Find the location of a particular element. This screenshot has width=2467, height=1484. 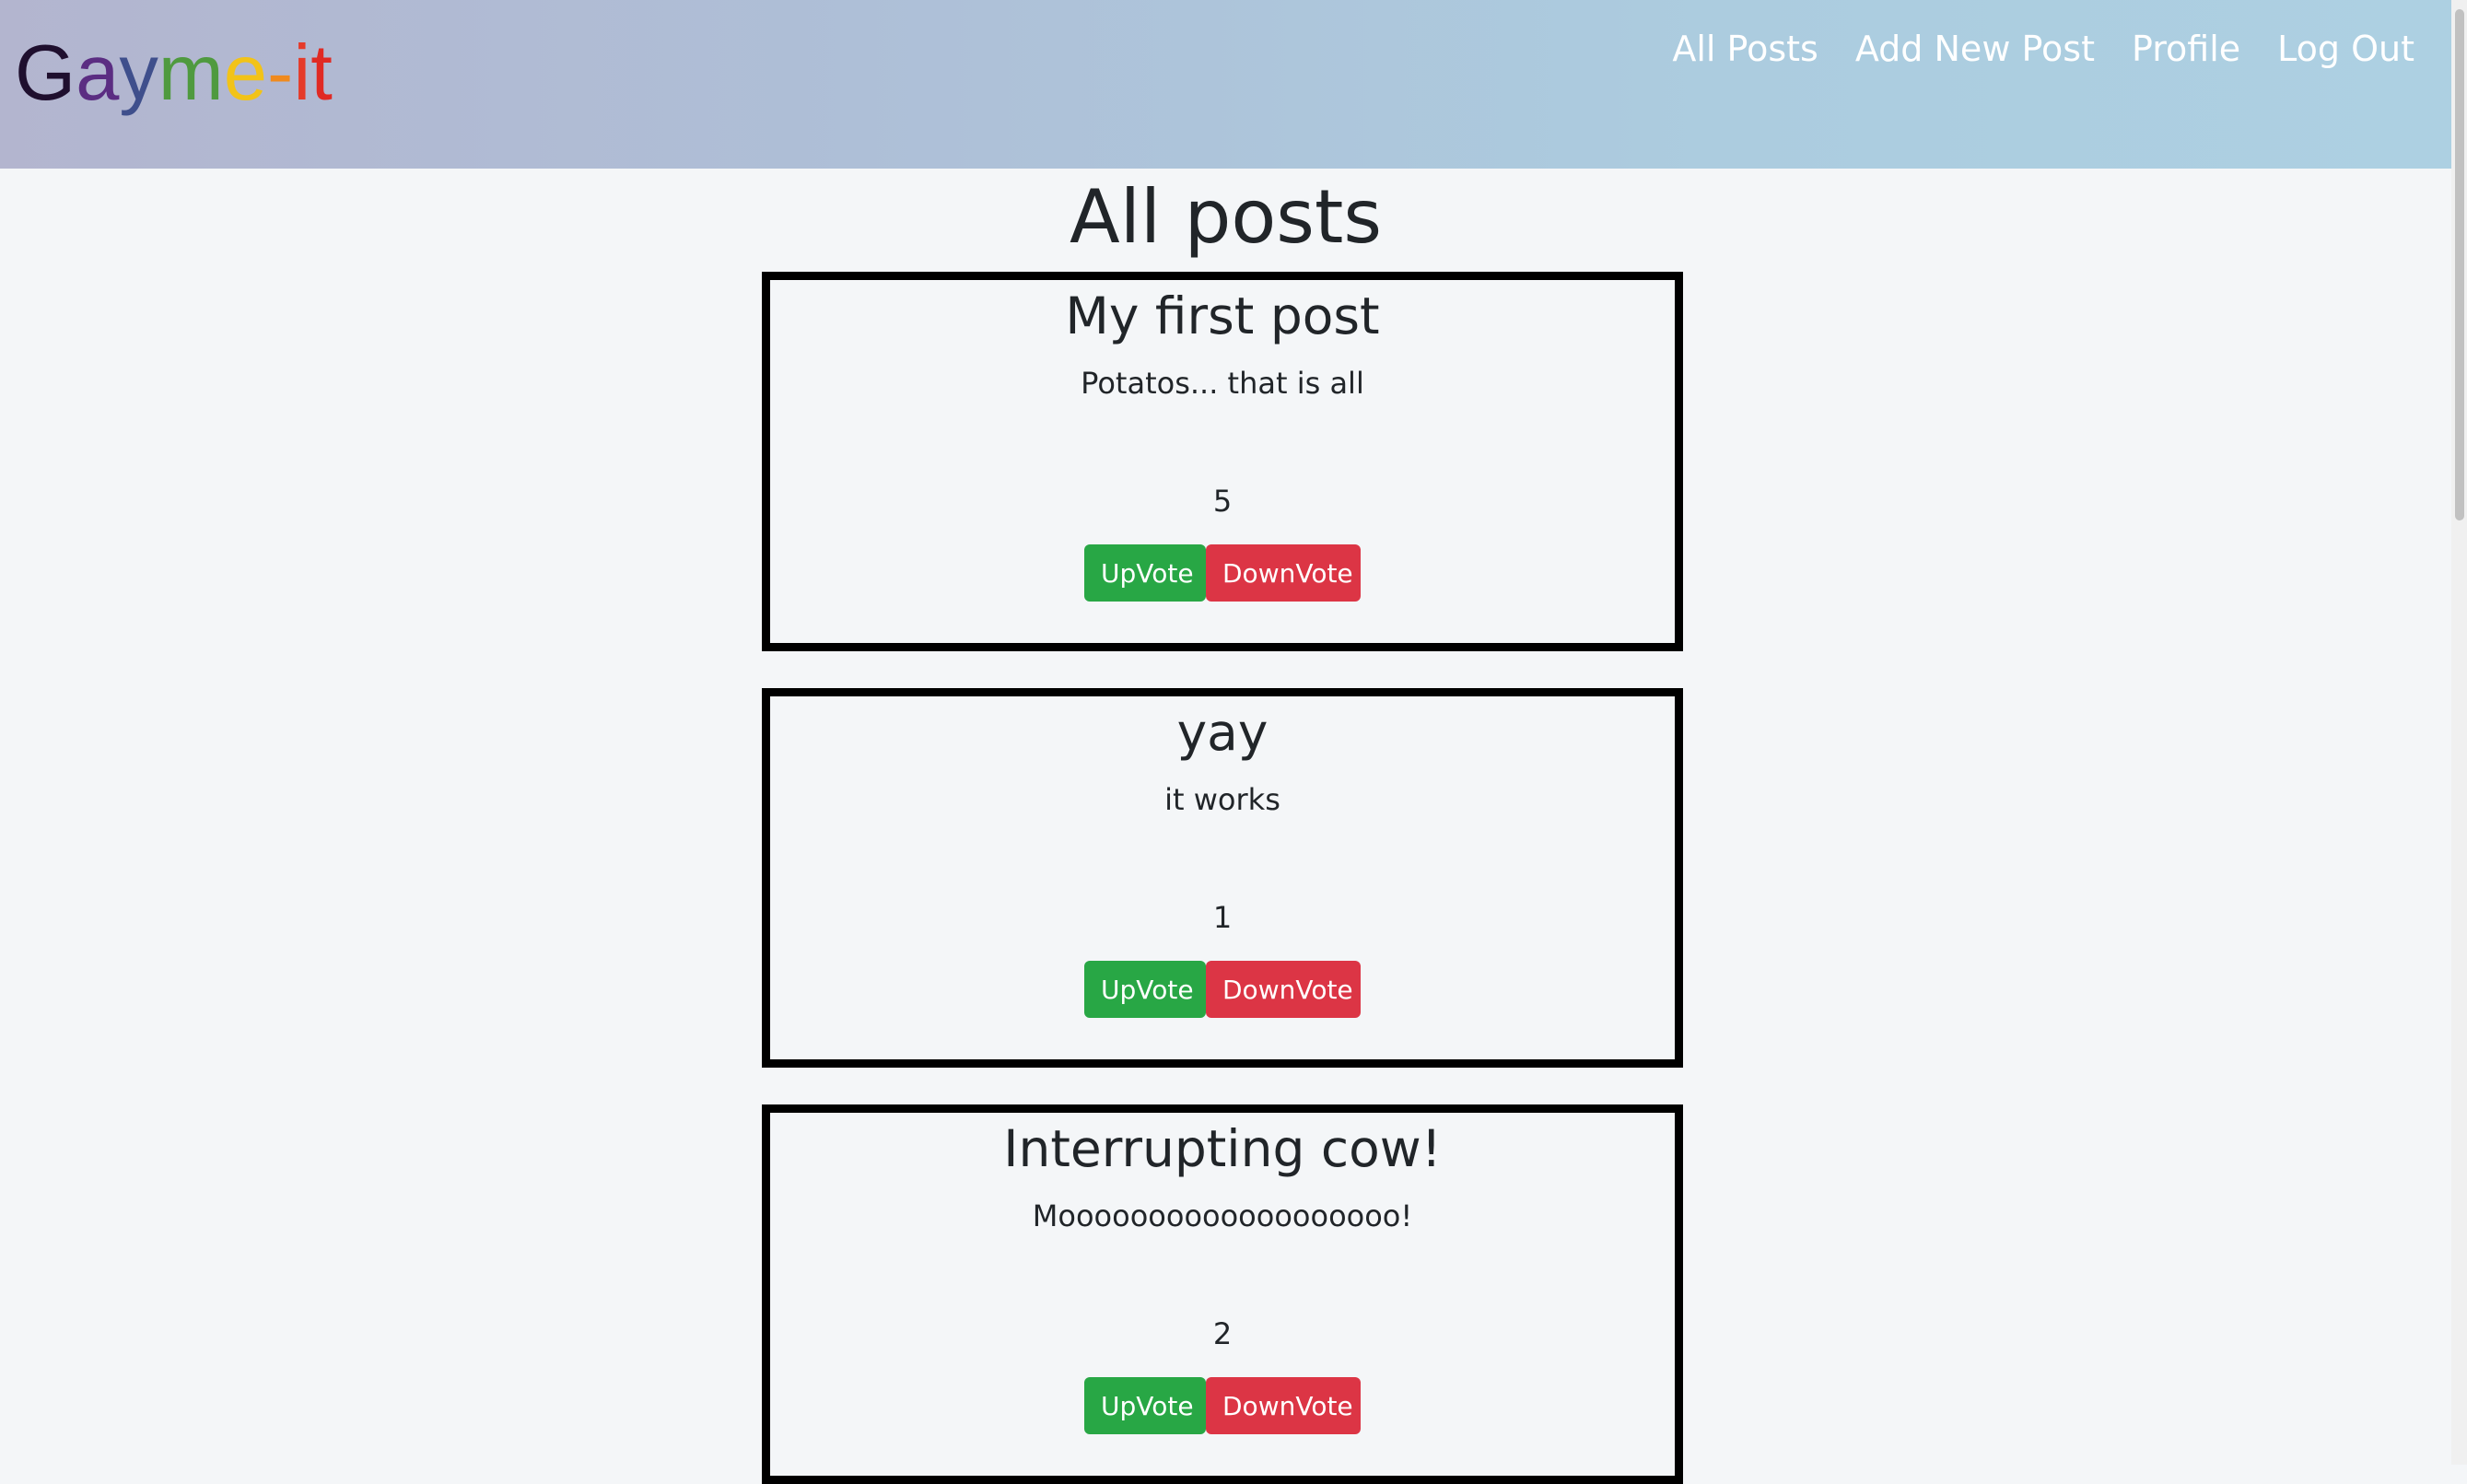

post-title: yay is located at coordinates (1222, 732).